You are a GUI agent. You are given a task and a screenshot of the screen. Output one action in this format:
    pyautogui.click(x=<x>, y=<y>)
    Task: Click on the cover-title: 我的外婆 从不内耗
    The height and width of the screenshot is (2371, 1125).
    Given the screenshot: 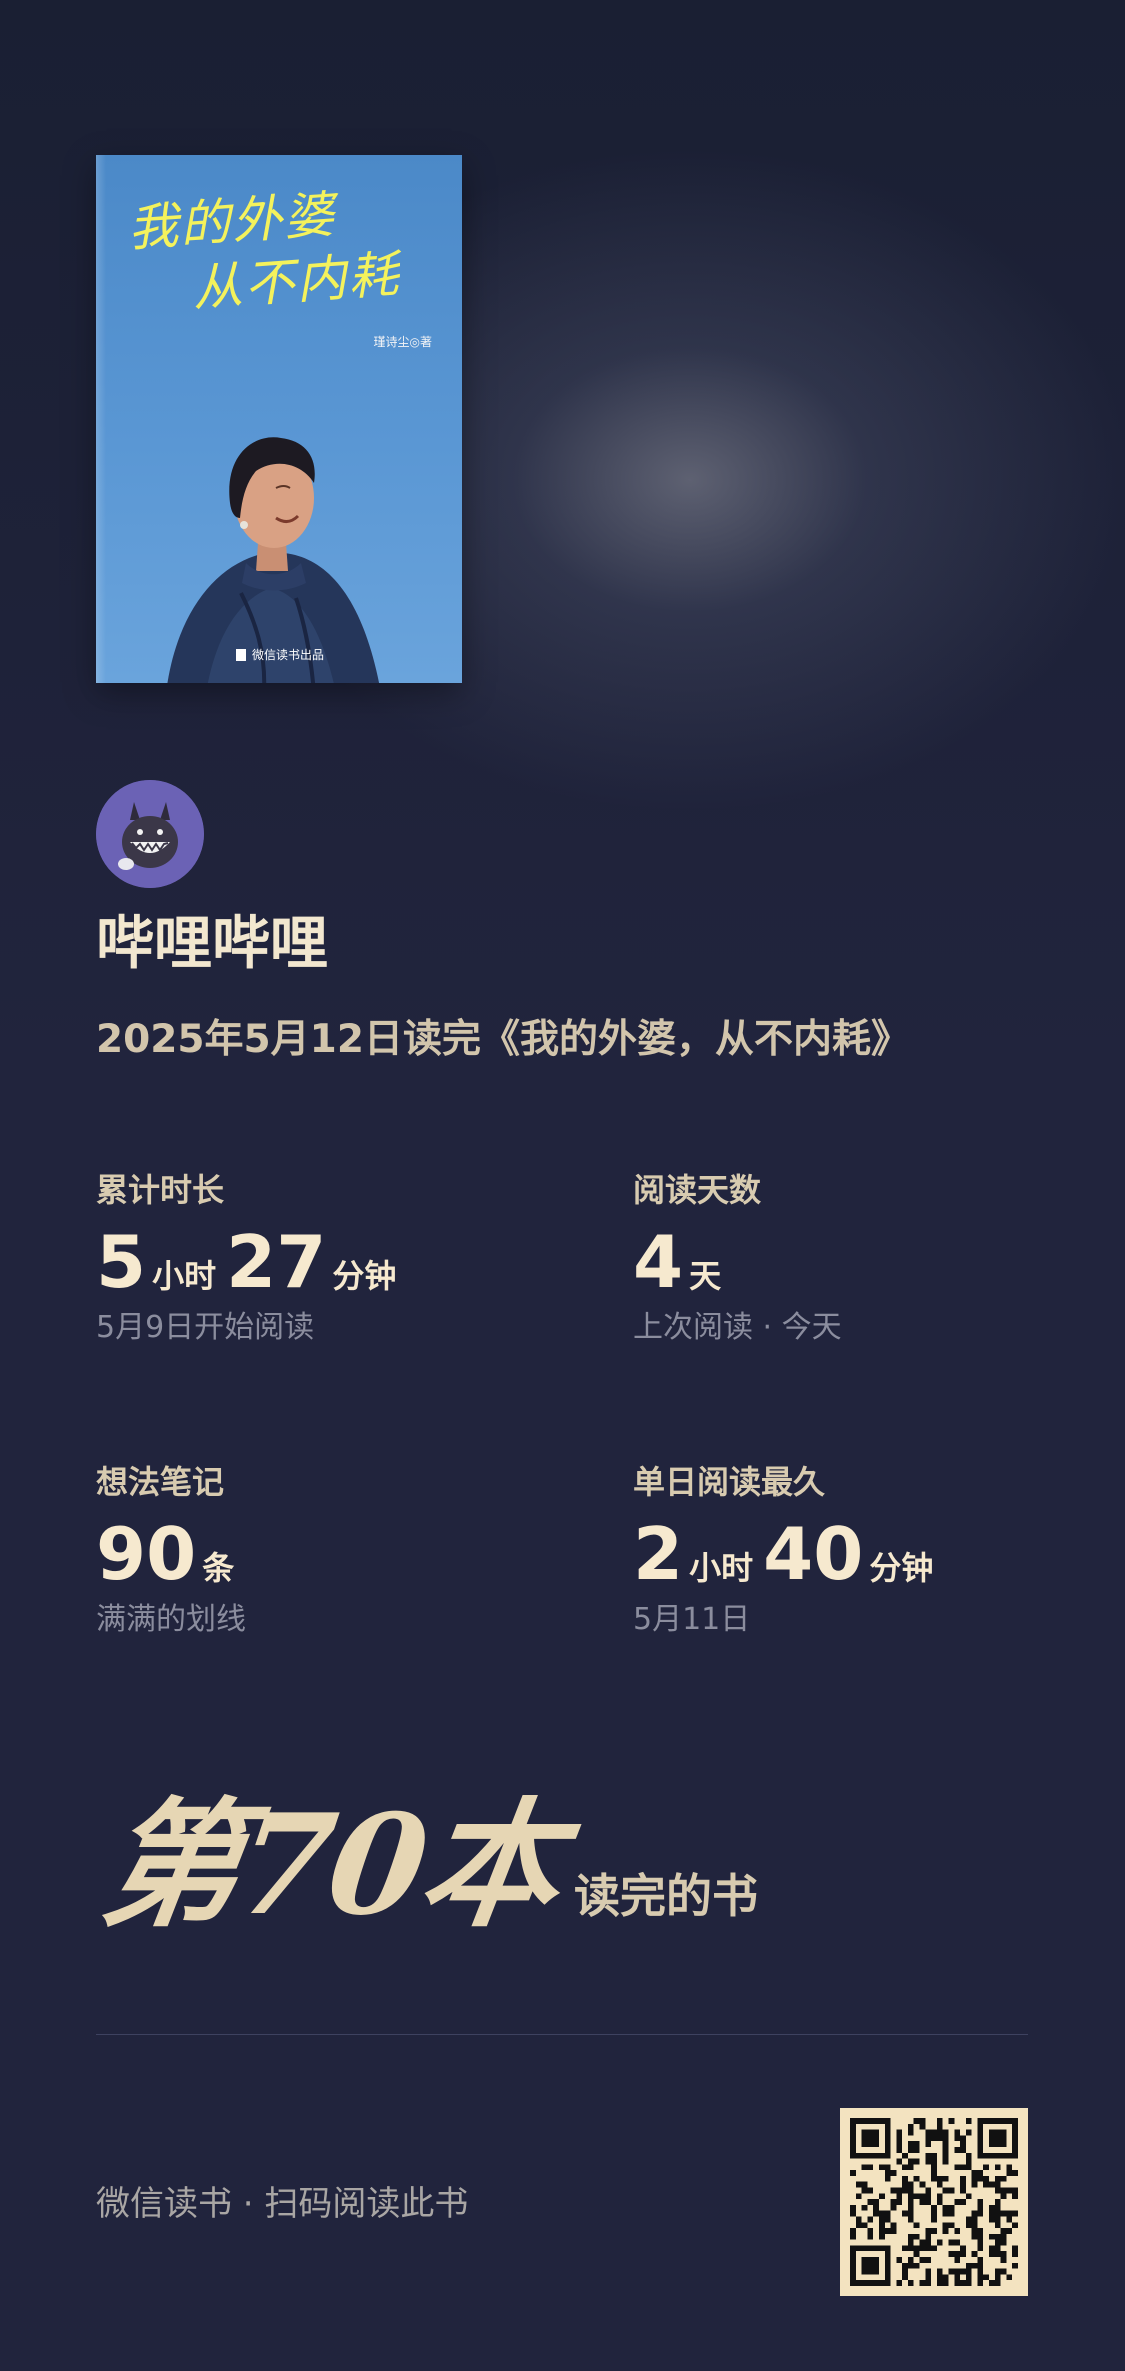 What is the action you would take?
    pyautogui.click(x=264, y=251)
    